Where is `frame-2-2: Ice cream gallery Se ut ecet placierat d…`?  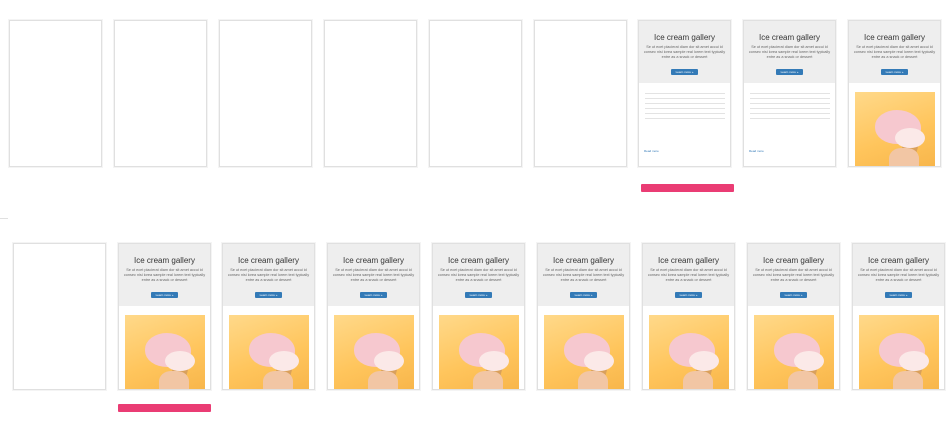 frame-2-2: Ice cream gallery Se ut ecet placierat d… is located at coordinates (164, 316).